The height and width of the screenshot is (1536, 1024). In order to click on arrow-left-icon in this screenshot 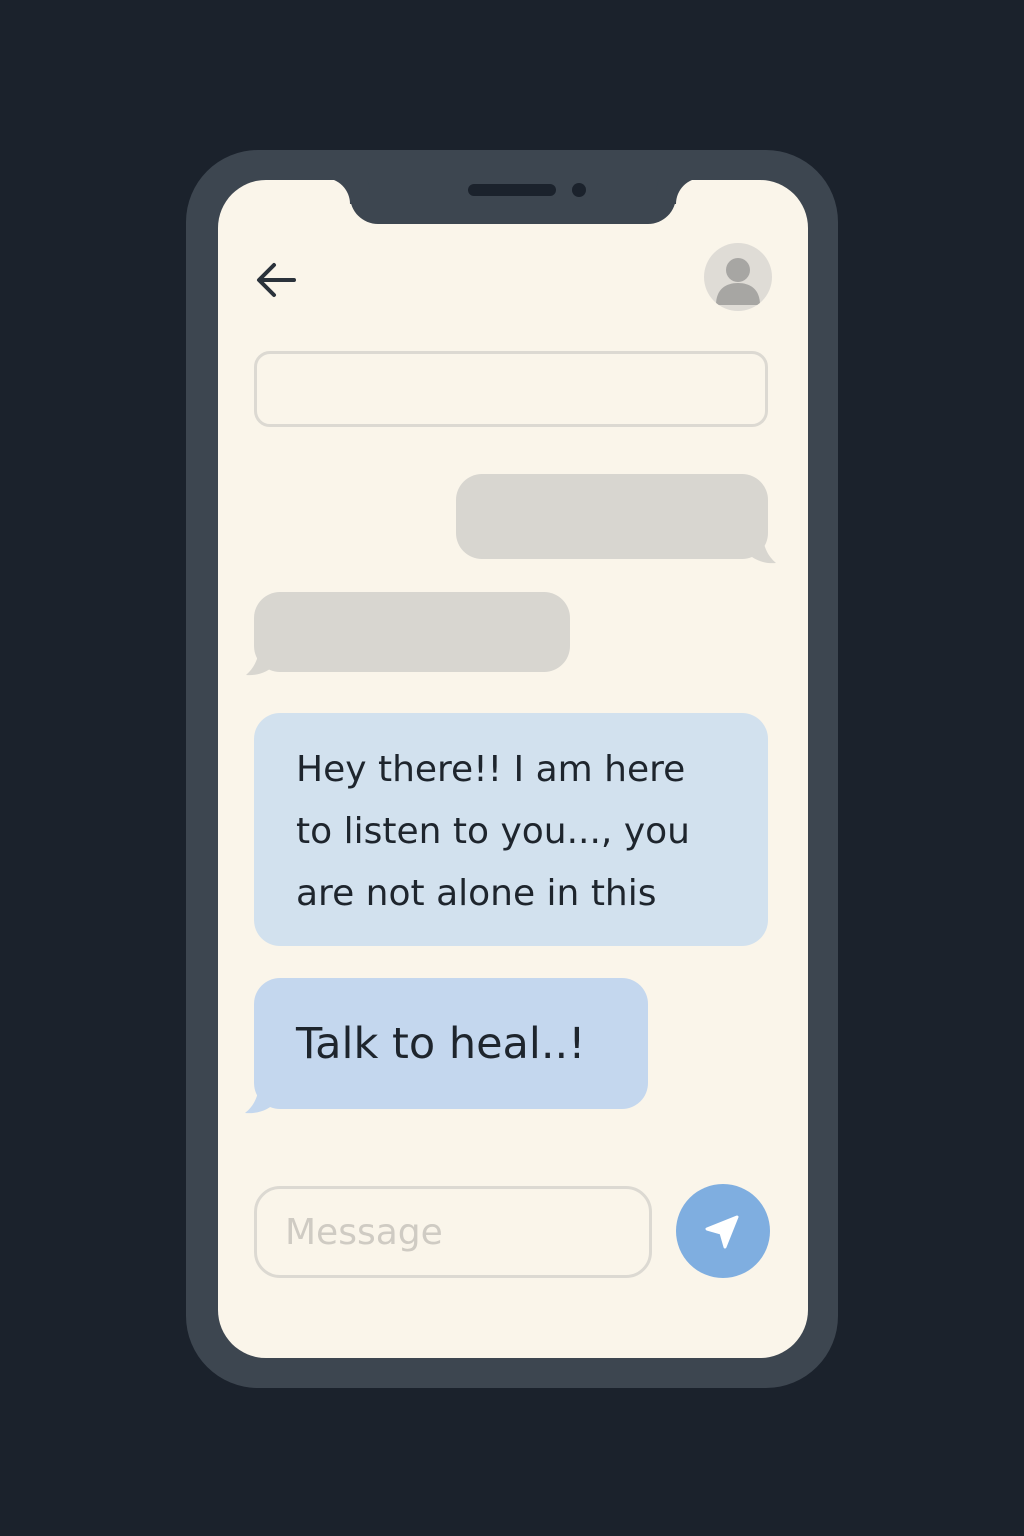, I will do `click(276, 280)`.